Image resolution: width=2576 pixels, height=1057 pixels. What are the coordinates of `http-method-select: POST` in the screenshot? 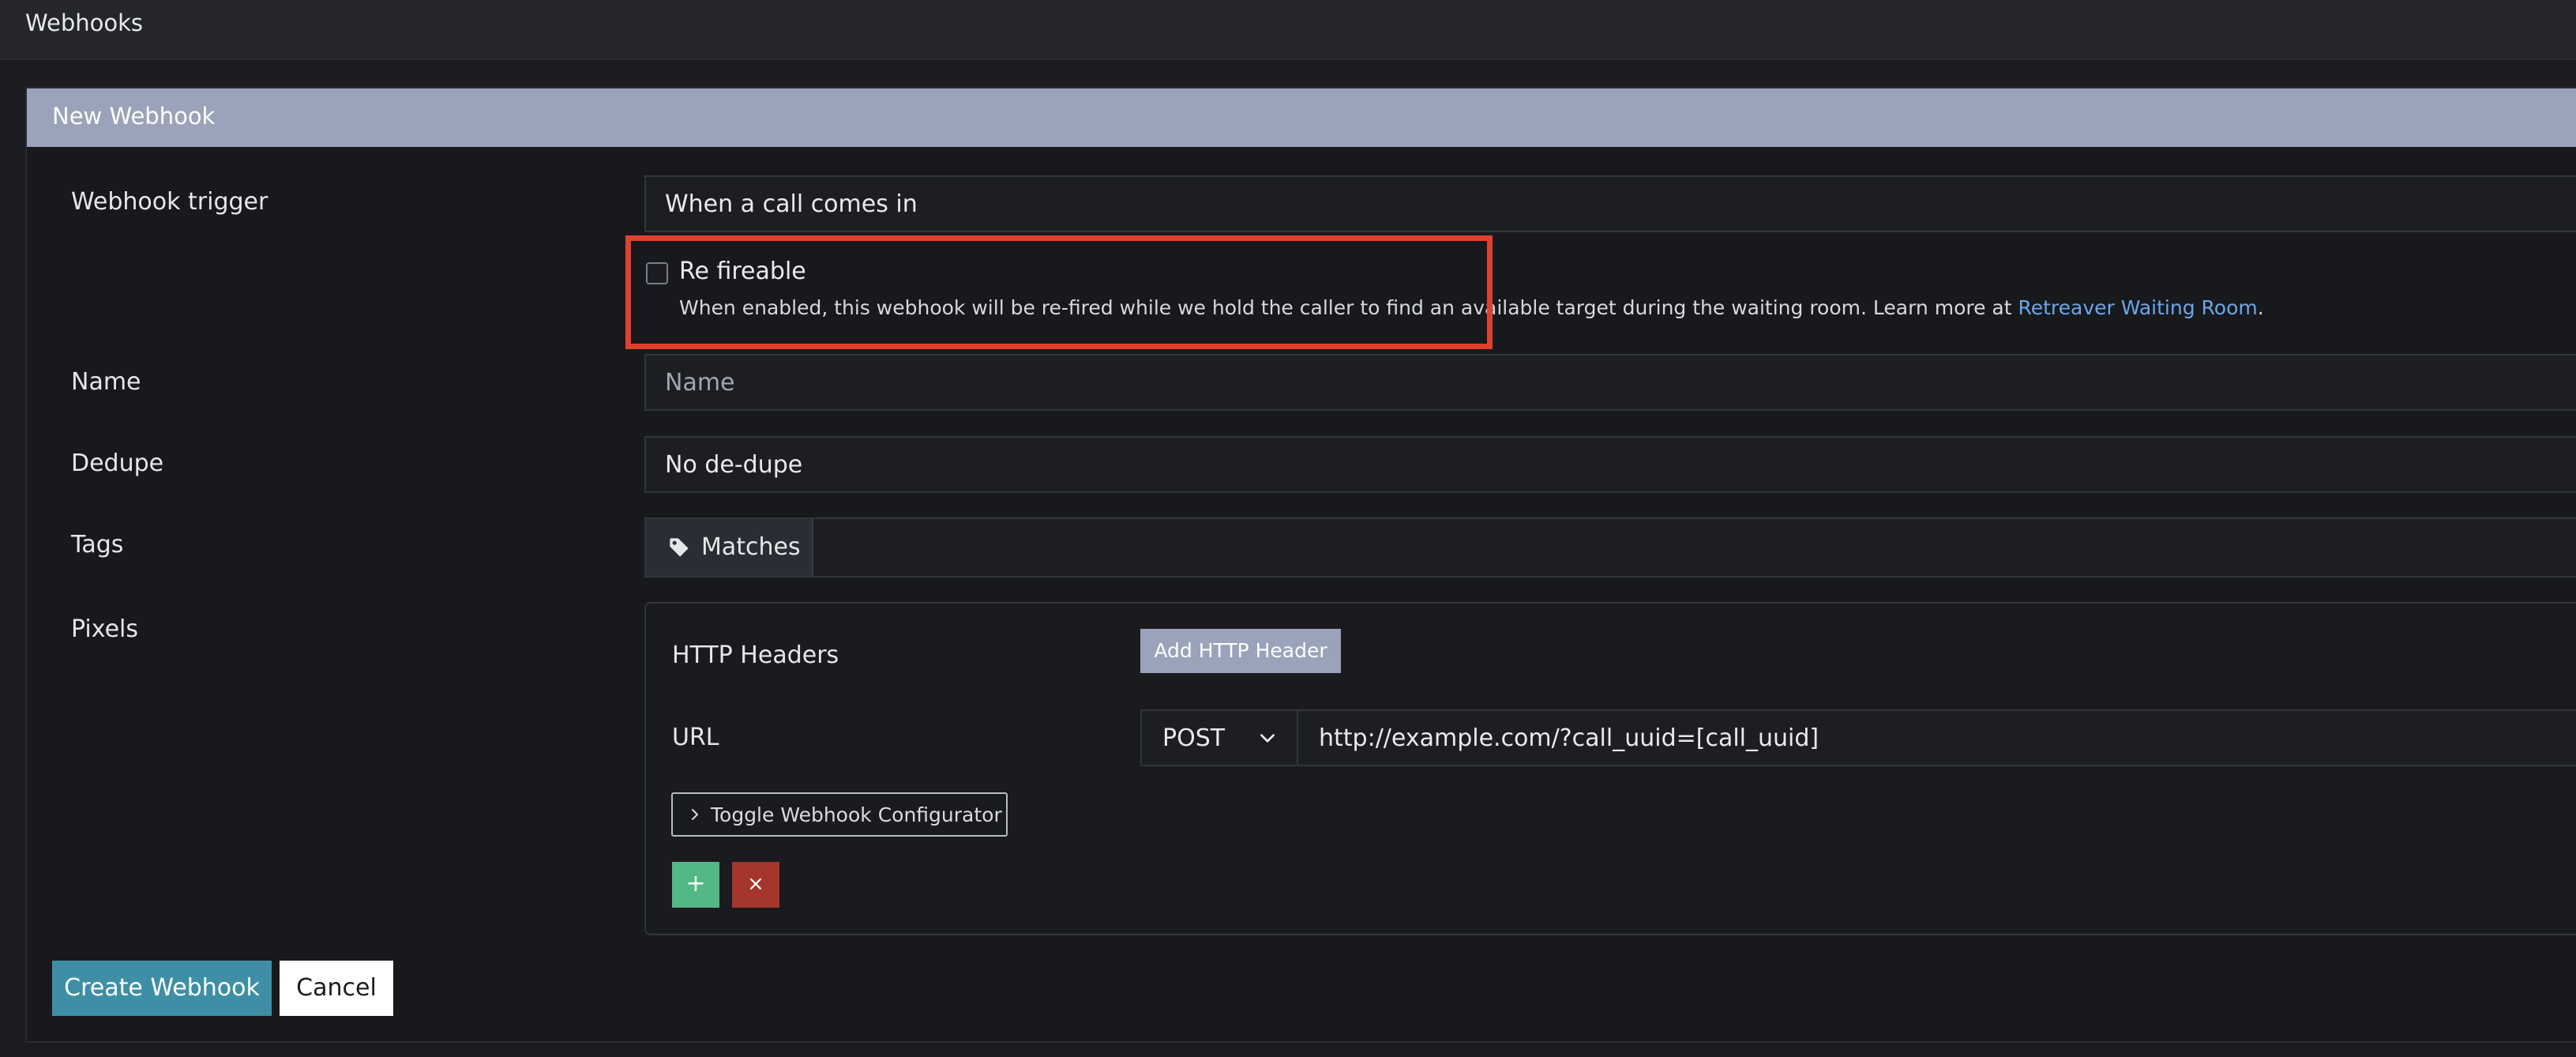 It's located at (1219, 737).